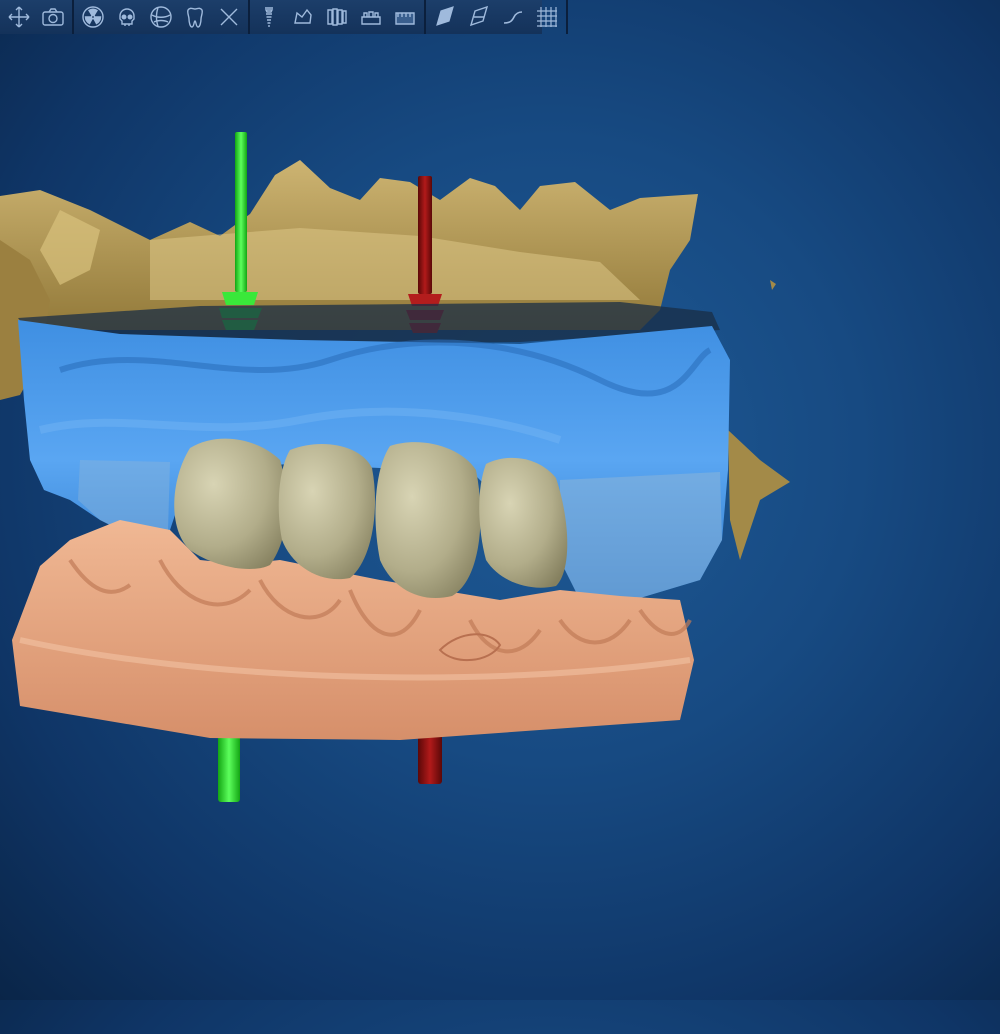 This screenshot has width=1000, height=1034. I want to click on teeth-row-icon, so click(337, 17).